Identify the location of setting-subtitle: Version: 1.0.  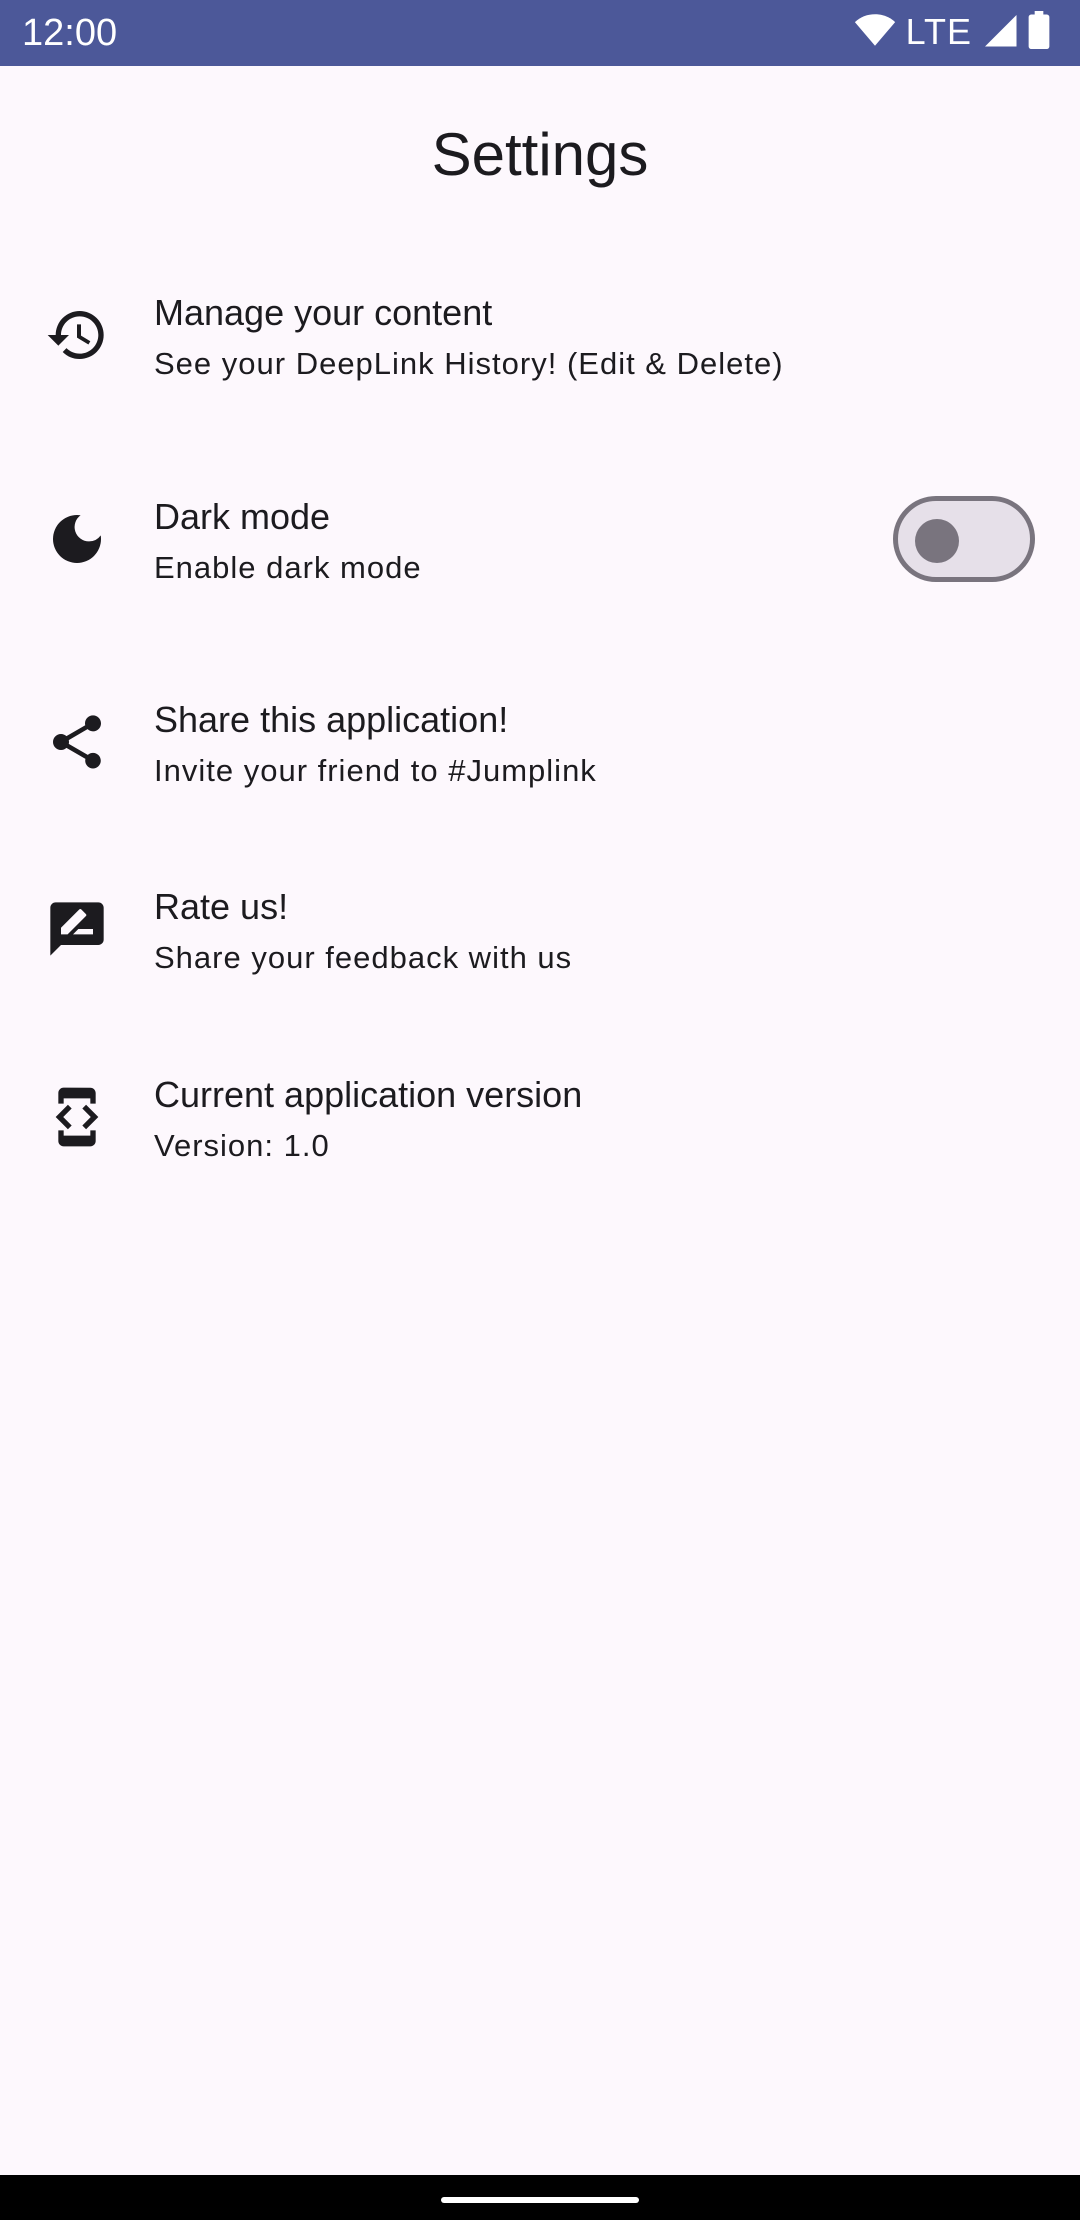
(242, 1145).